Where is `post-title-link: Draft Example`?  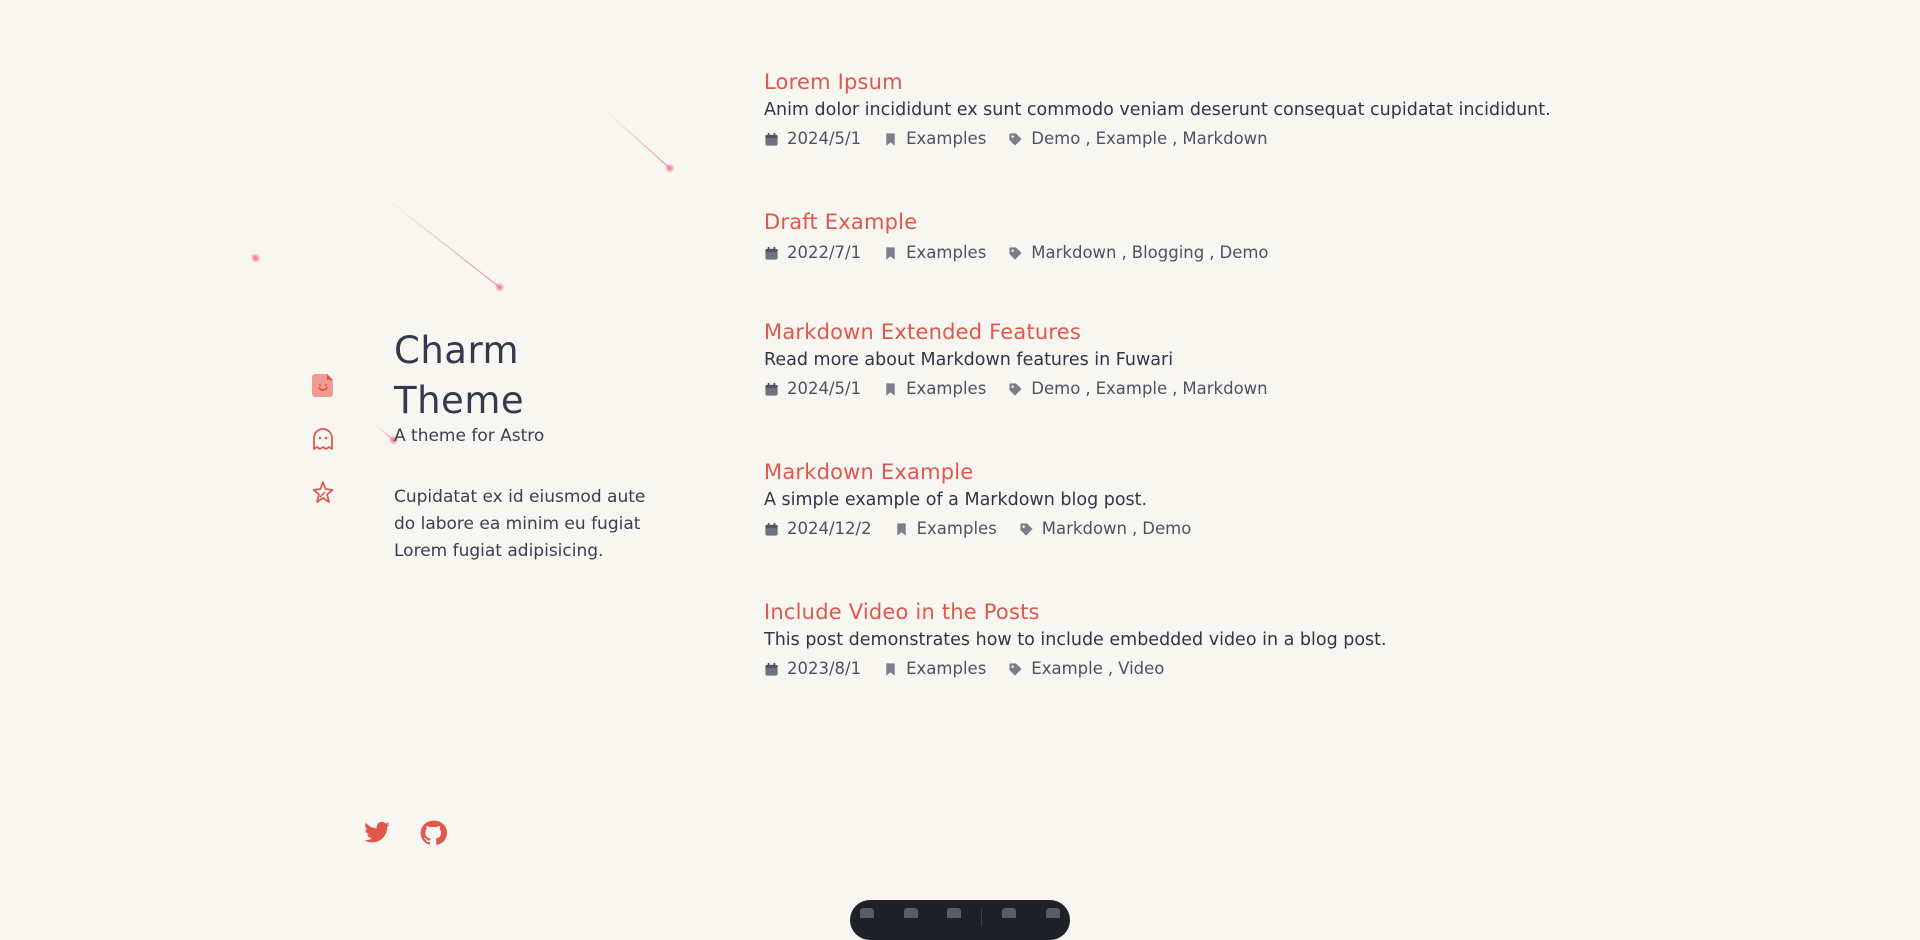 post-title-link: Draft Example is located at coordinates (840, 222).